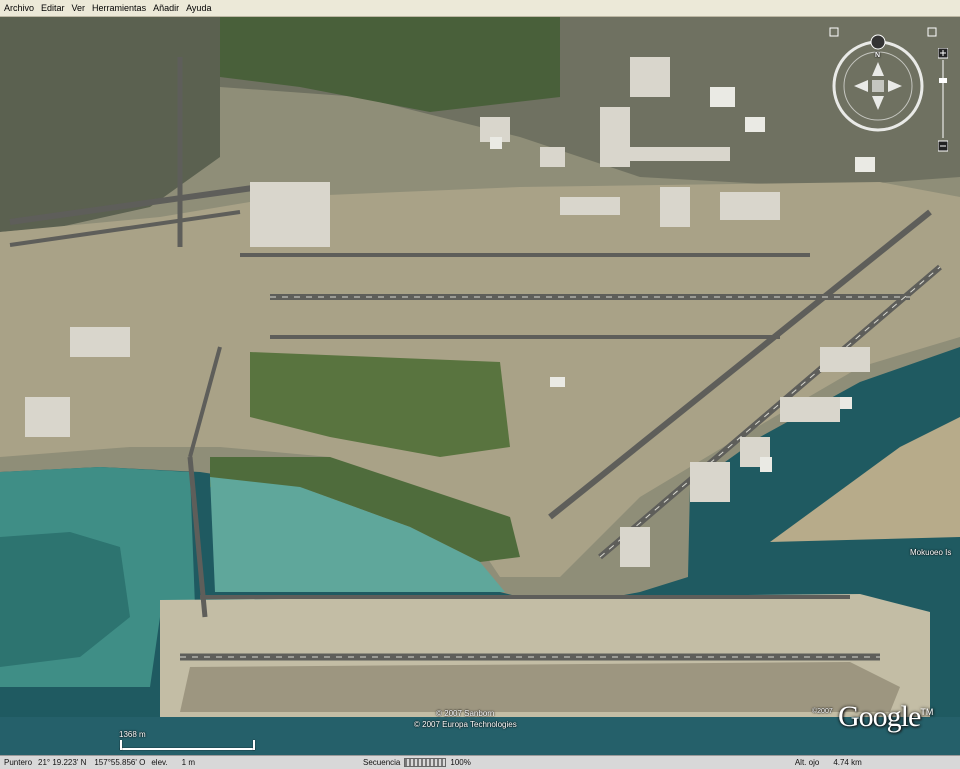 This screenshot has width=960, height=769. I want to click on copyright-europa: © 2007 Europa Technologies, so click(465, 724).